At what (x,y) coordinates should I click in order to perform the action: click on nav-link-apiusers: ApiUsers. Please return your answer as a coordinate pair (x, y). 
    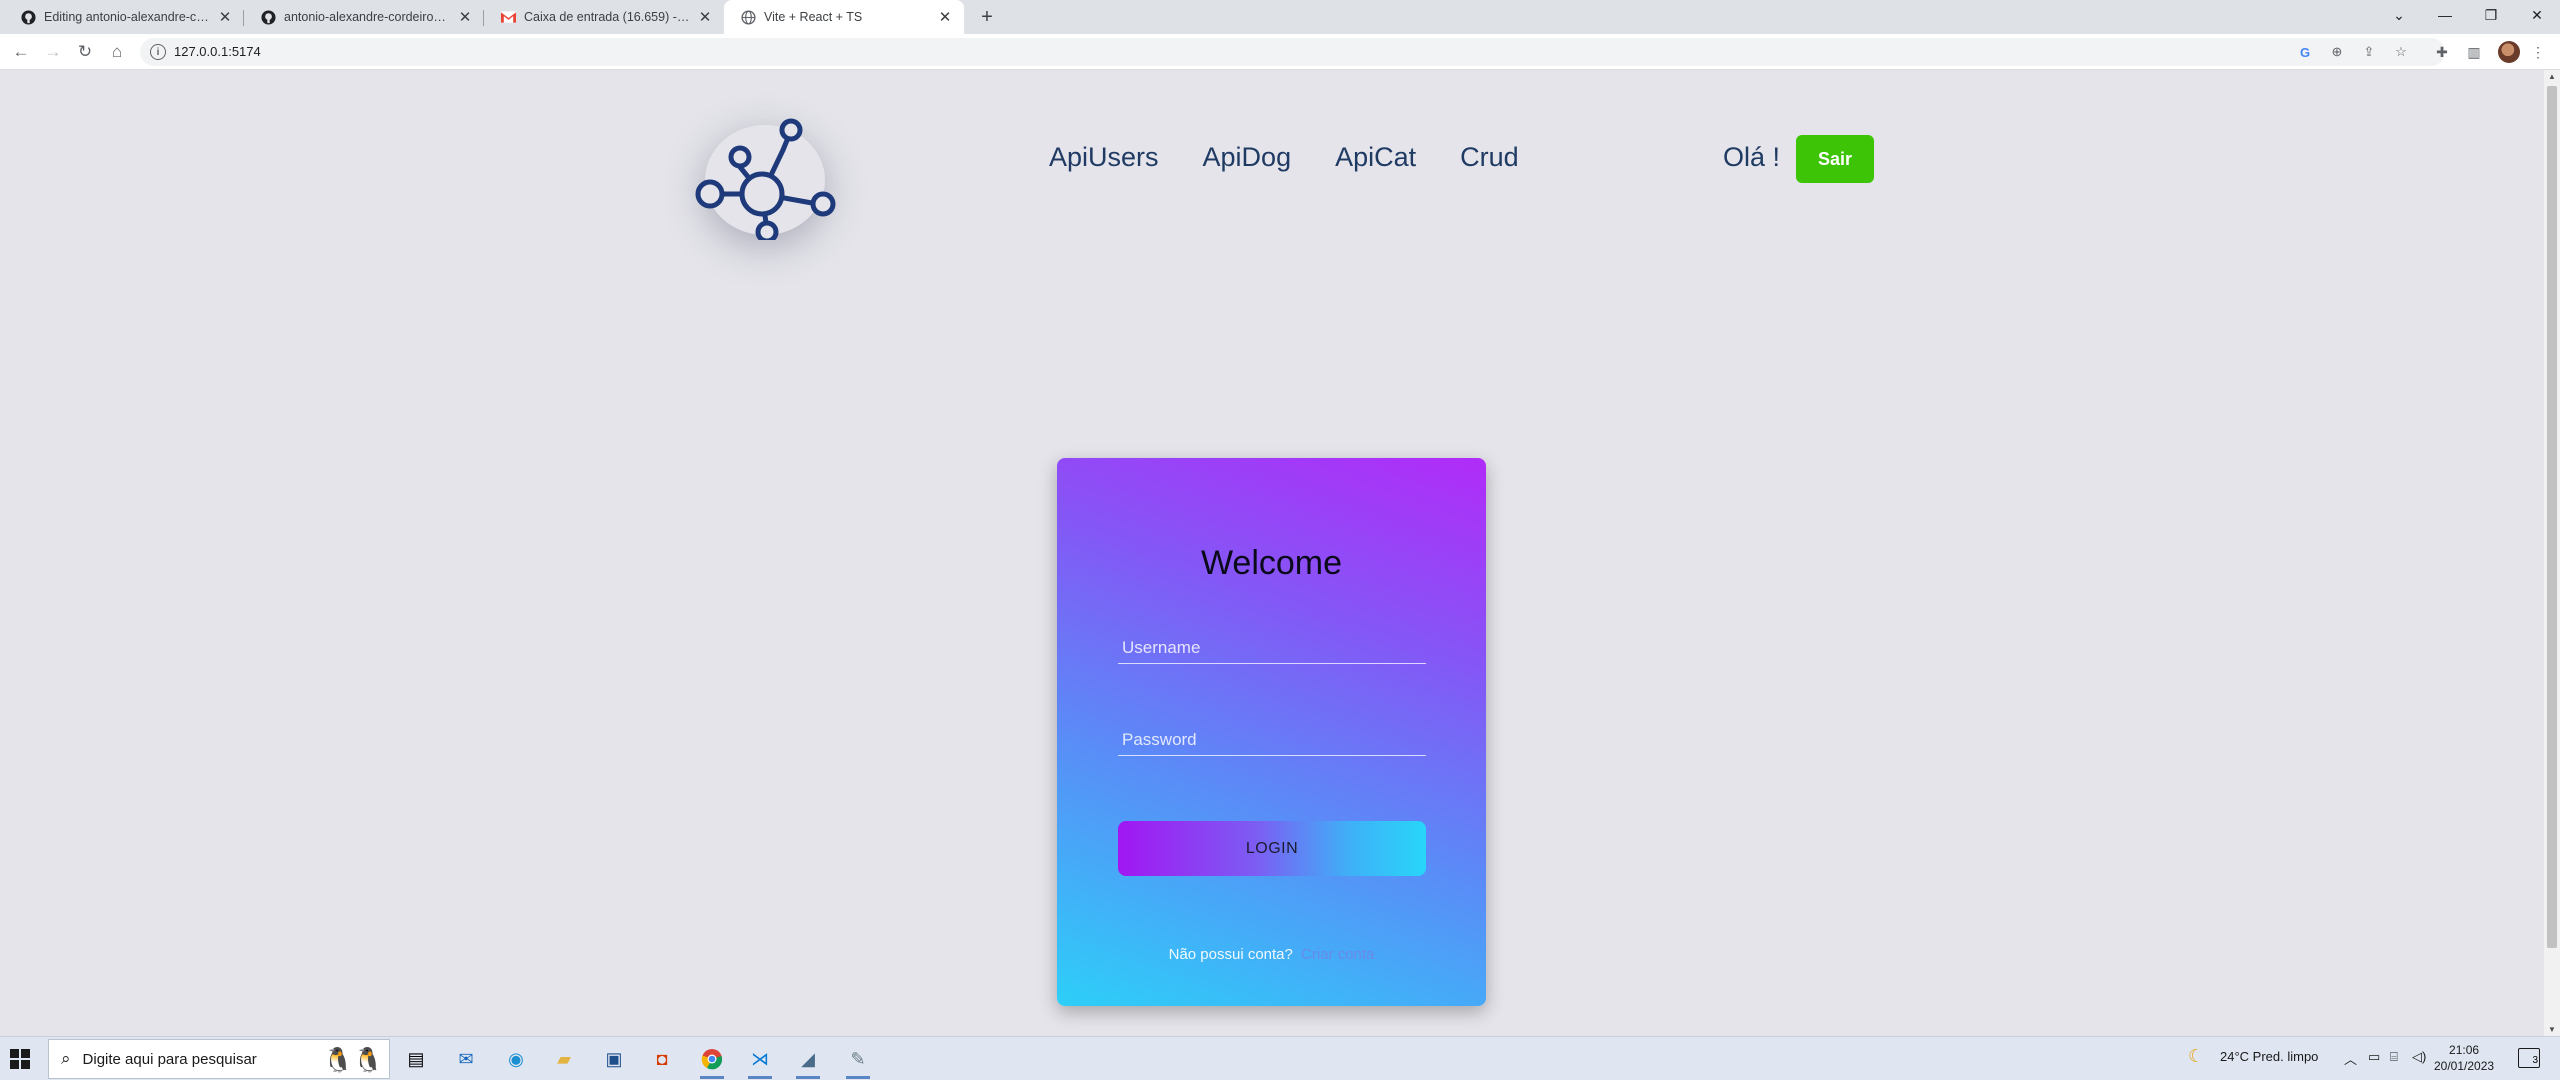
    Looking at the image, I should click on (1104, 157).